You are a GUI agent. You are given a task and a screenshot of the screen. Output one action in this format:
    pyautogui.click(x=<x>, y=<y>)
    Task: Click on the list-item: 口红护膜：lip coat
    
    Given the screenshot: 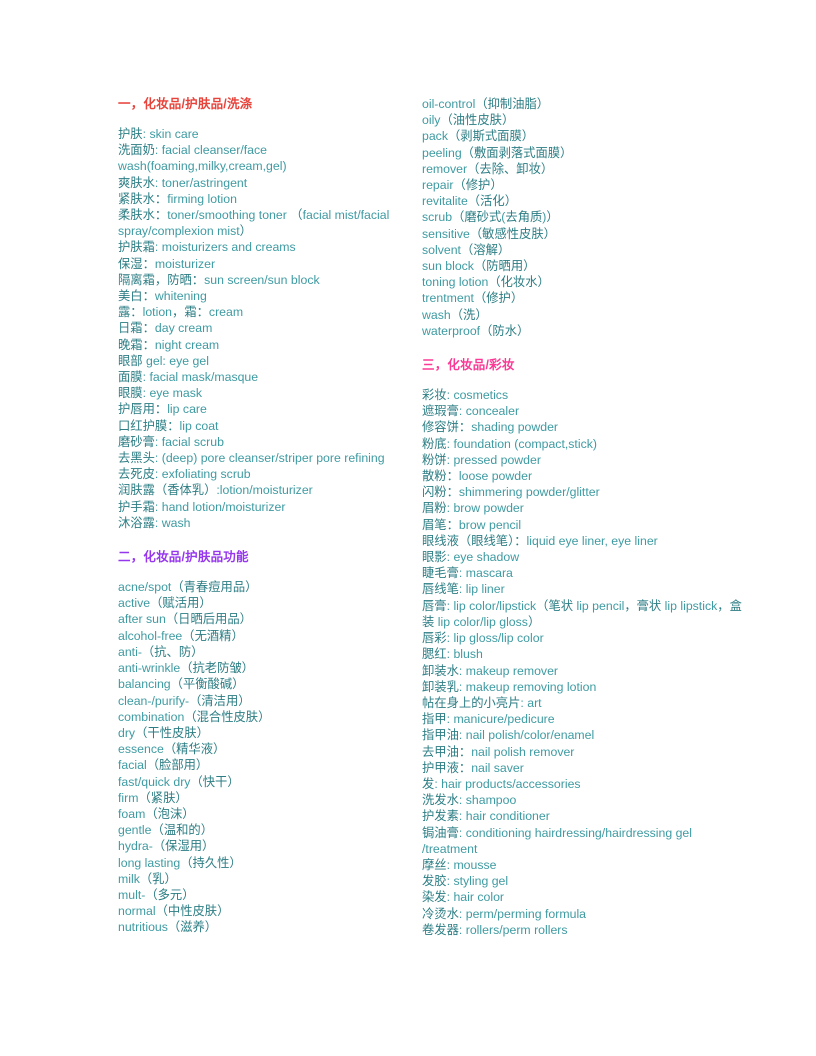 What is the action you would take?
    pyautogui.click(x=168, y=425)
    